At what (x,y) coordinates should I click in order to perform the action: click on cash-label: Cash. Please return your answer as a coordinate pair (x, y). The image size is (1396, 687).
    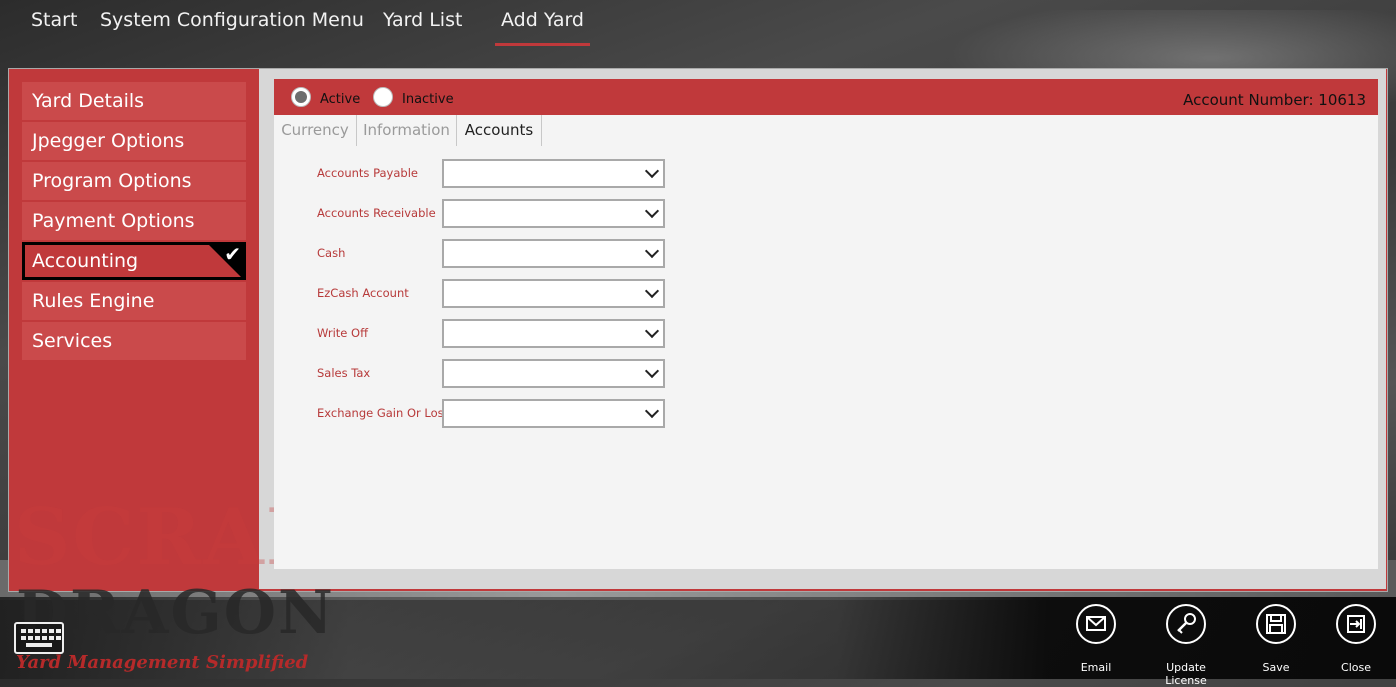
    Looking at the image, I should click on (331, 253).